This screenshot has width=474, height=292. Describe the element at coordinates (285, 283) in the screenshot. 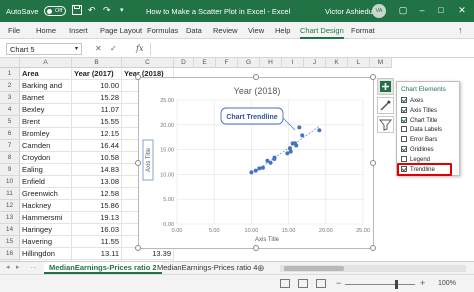

I see `normal-view-icon` at that location.